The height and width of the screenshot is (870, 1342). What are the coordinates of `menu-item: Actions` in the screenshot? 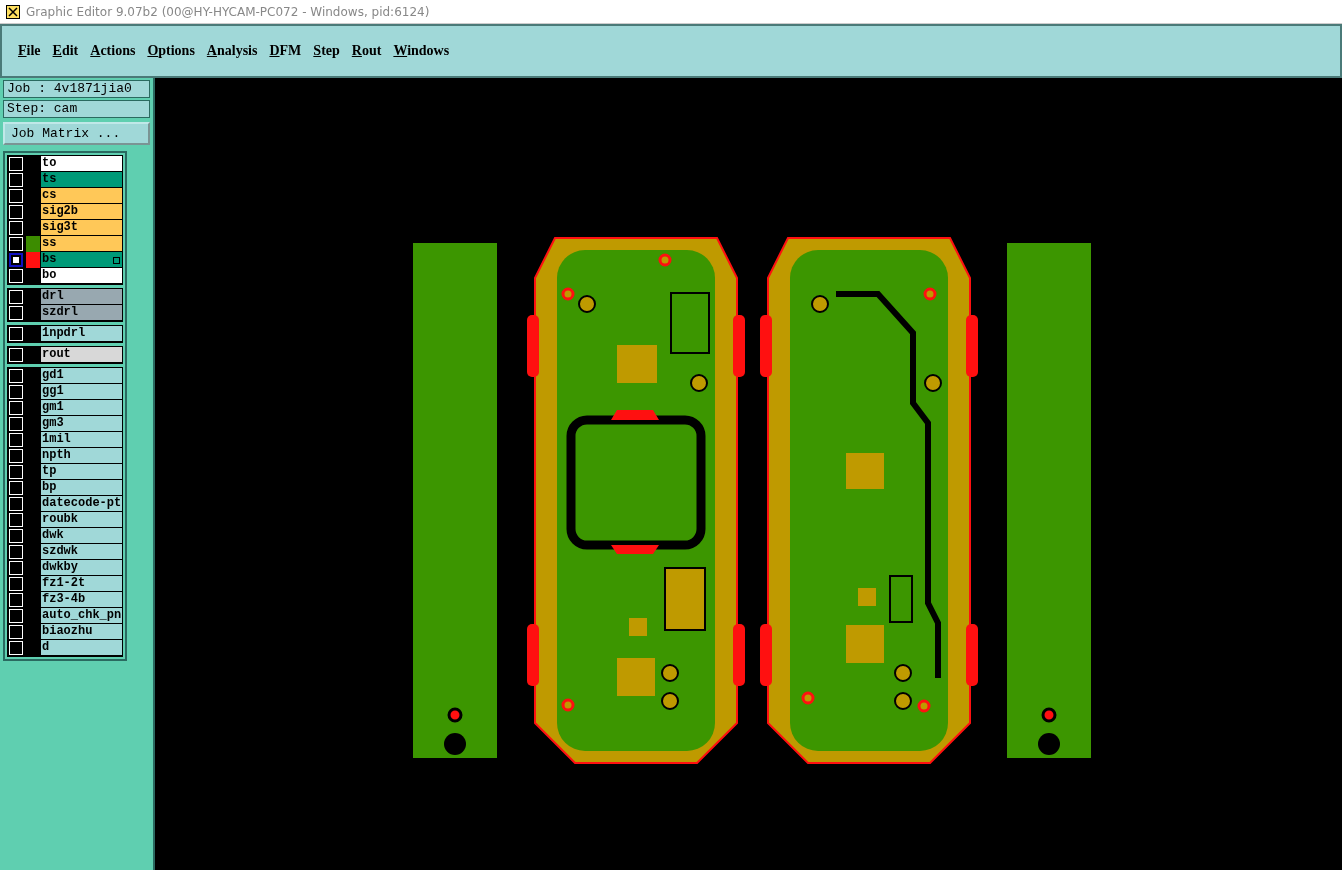 It's located at (113, 51).